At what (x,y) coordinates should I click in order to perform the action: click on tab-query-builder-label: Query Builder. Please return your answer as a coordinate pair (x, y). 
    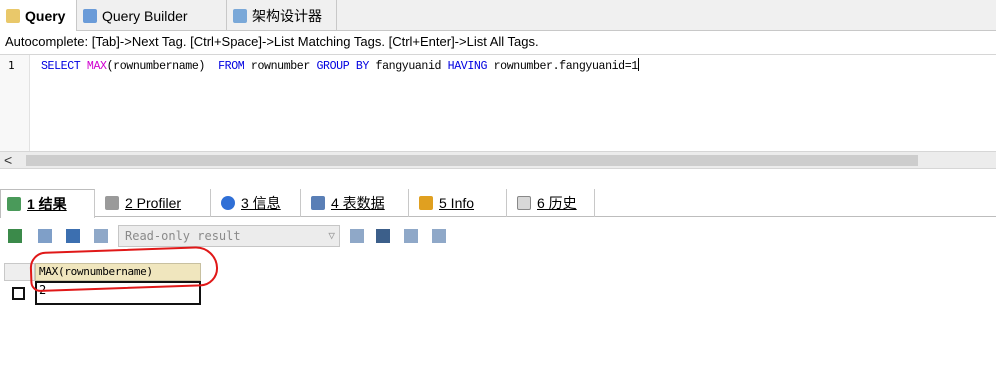
    Looking at the image, I should click on (145, 15).